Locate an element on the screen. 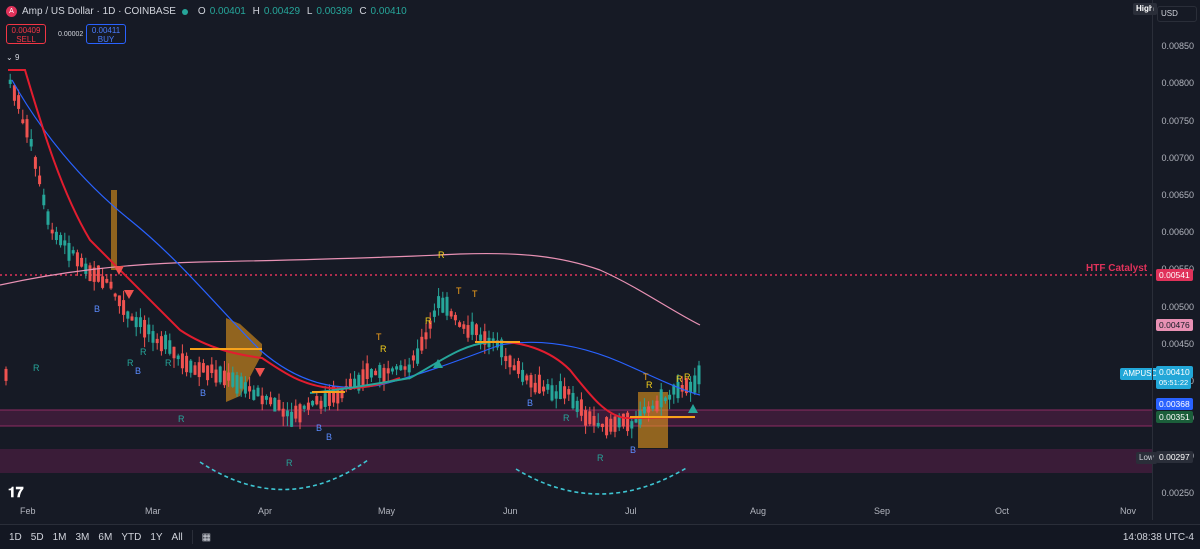  range-6m-button: 6M is located at coordinates (105, 537).